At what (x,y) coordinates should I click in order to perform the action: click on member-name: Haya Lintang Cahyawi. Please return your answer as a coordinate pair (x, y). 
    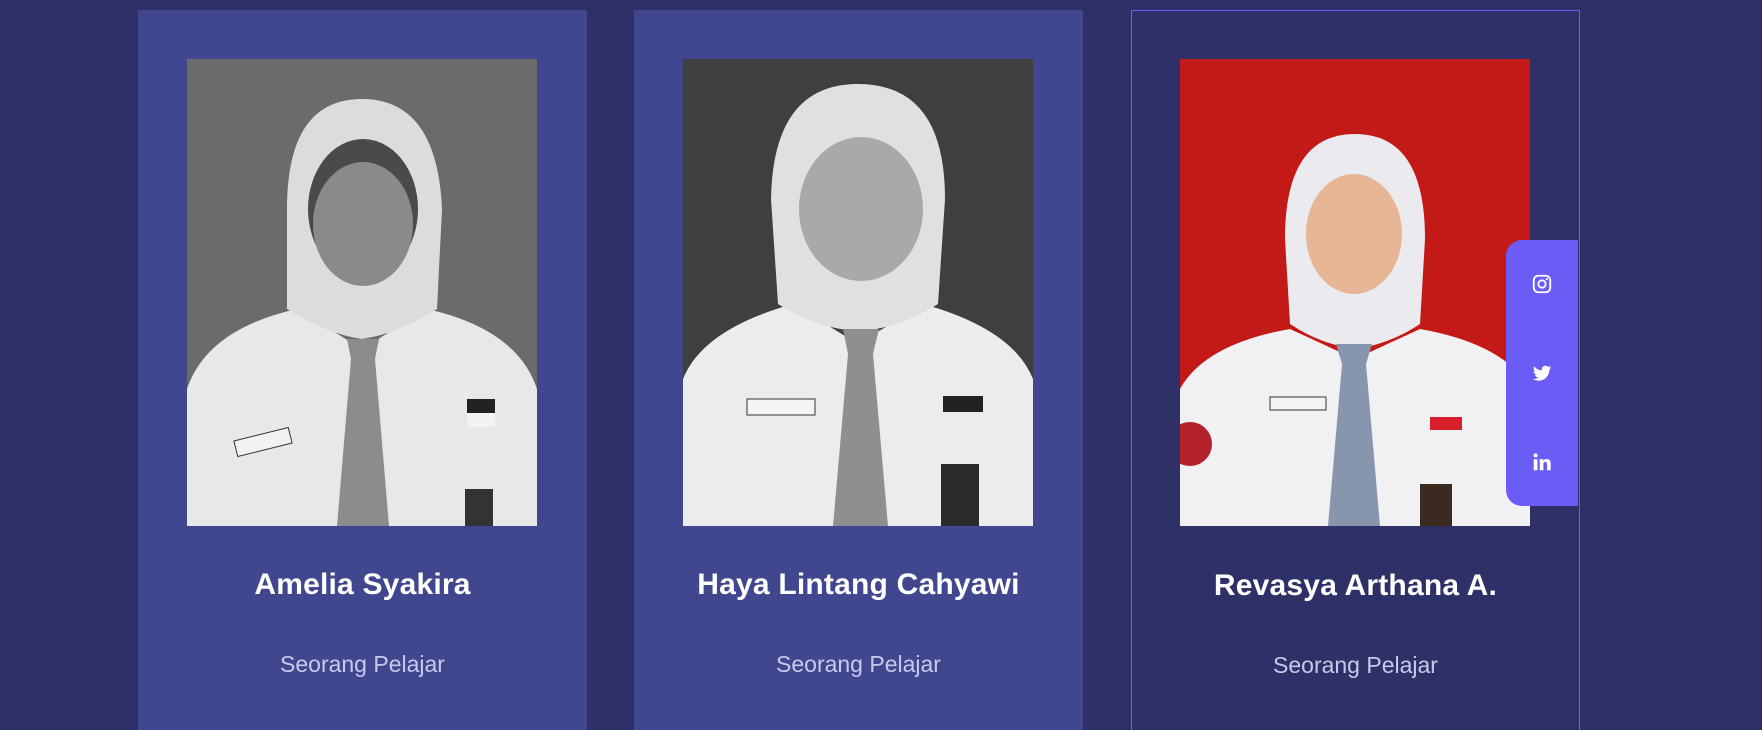
    Looking at the image, I should click on (858, 584).